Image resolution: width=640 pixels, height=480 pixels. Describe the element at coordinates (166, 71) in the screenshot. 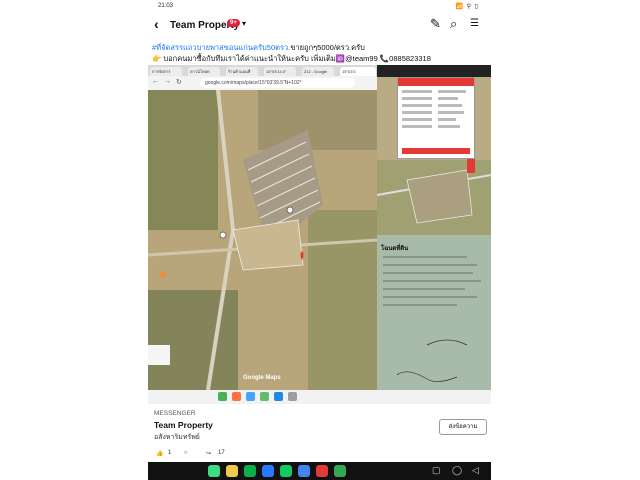

I see `browser-tab: การจัดการ` at that location.